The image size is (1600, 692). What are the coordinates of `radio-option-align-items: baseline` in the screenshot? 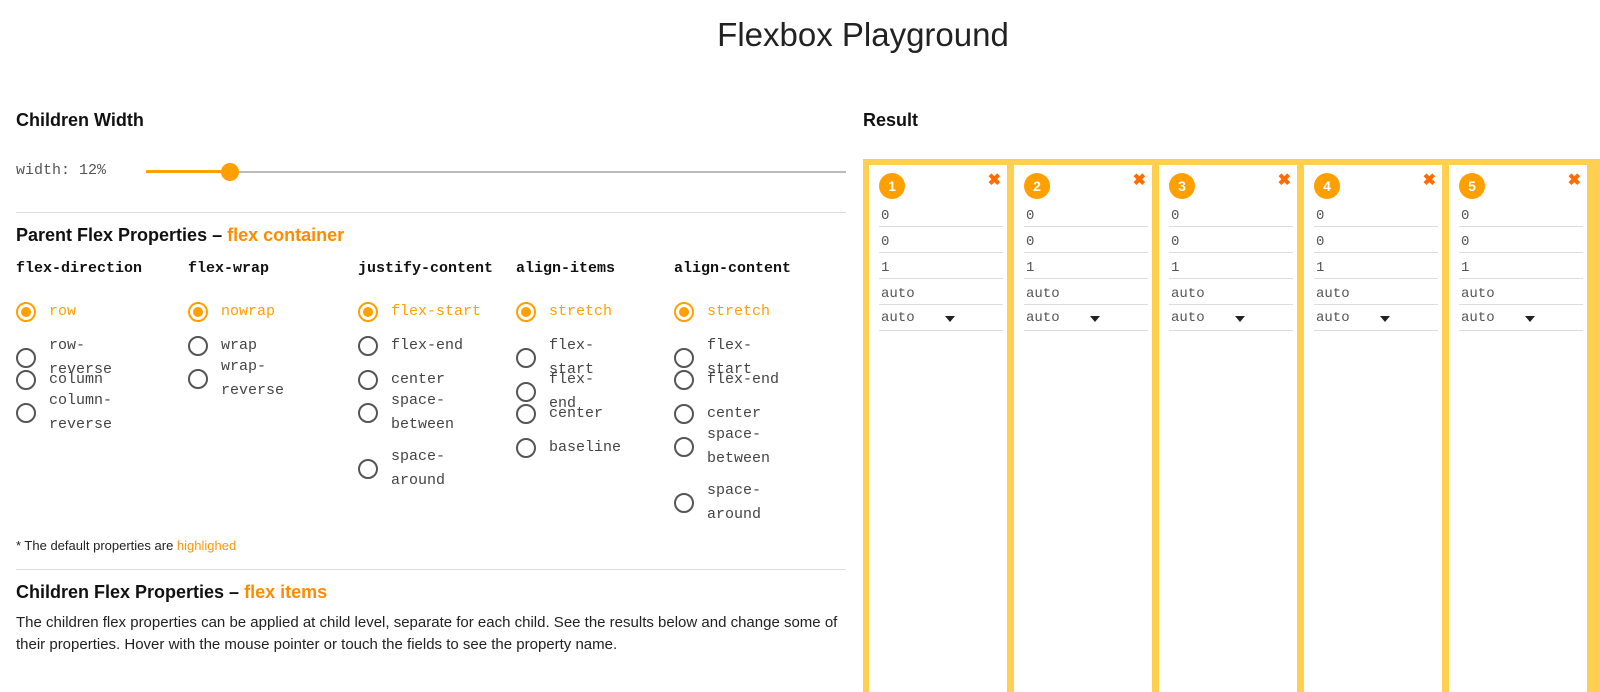 It's located at (568, 448).